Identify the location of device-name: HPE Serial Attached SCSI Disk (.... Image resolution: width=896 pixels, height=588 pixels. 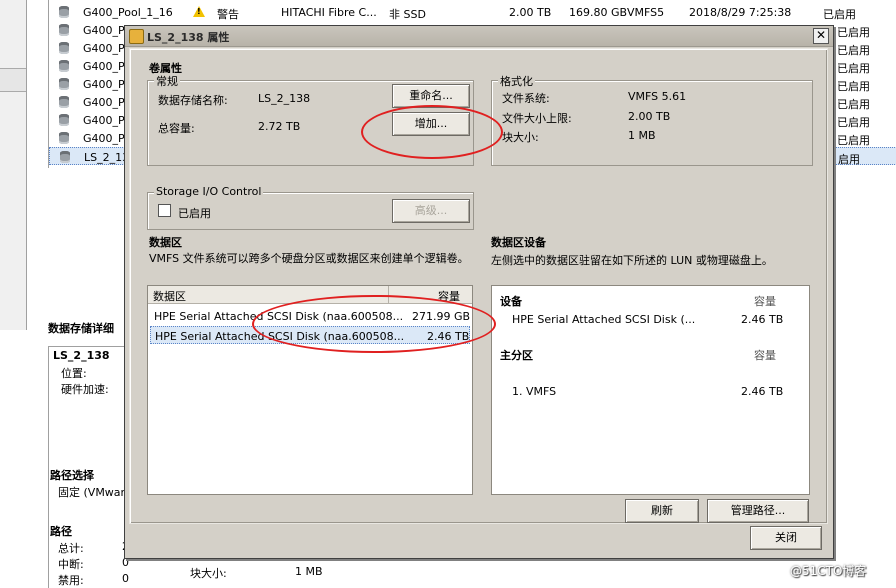
(604, 319).